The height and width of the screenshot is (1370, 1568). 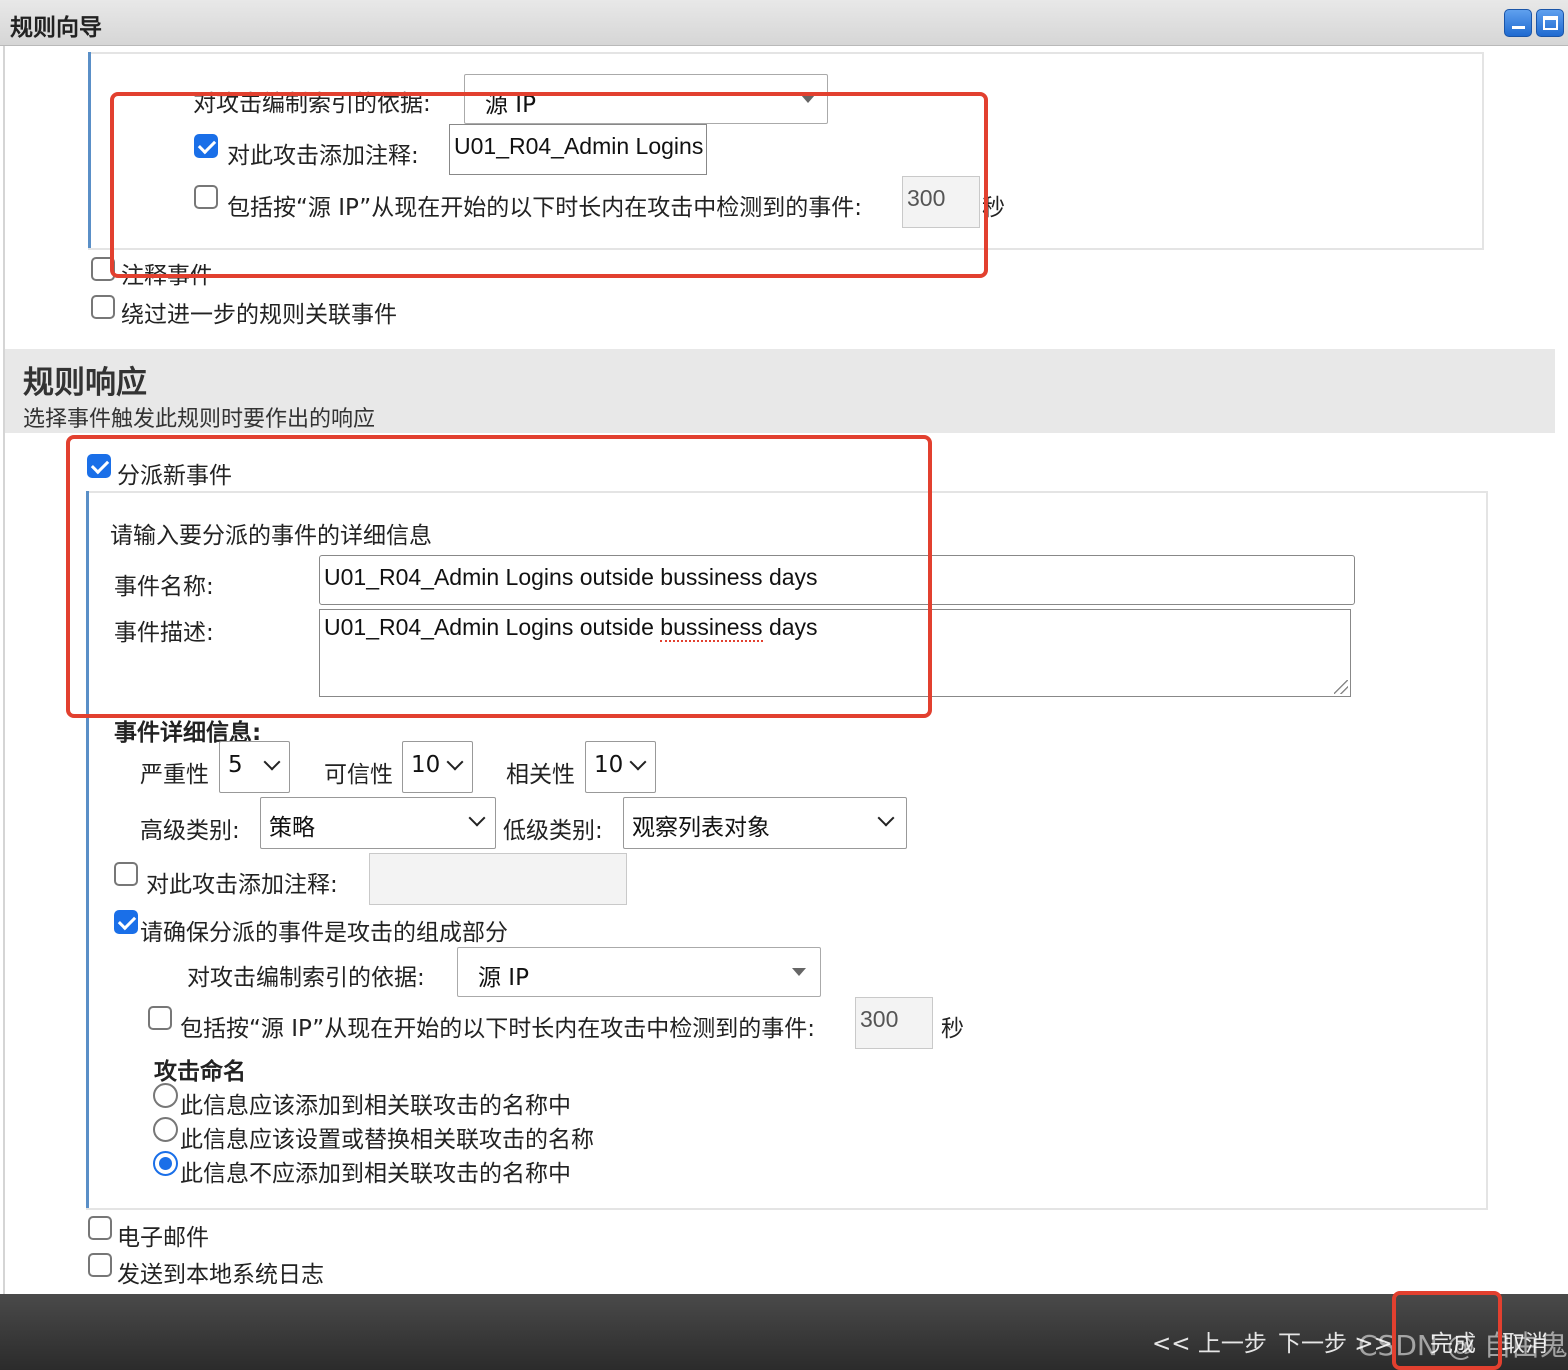 What do you see at coordinates (499, 576) in the screenshot?
I see `highlight-box-dispatch` at bounding box center [499, 576].